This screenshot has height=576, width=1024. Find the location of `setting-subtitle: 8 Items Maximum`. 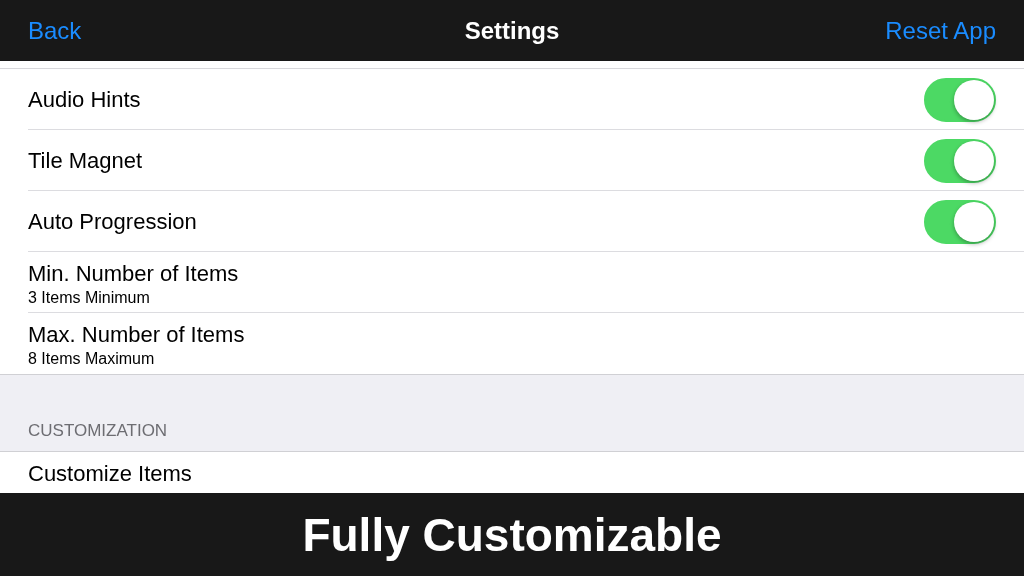

setting-subtitle: 8 Items Maximum is located at coordinates (91, 359).